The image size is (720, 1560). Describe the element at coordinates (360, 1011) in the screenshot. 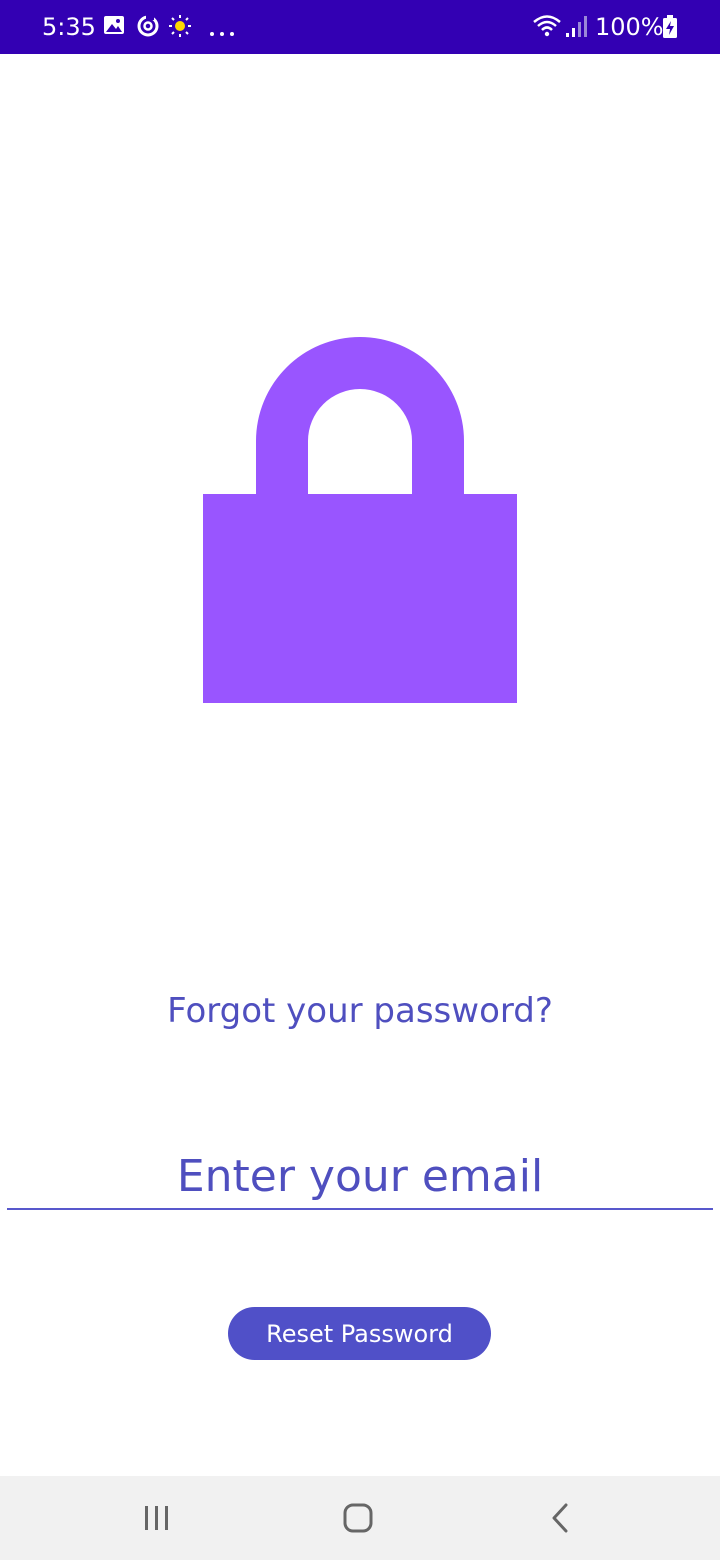

I see `forgot-password-heading: Forgot your password?` at that location.